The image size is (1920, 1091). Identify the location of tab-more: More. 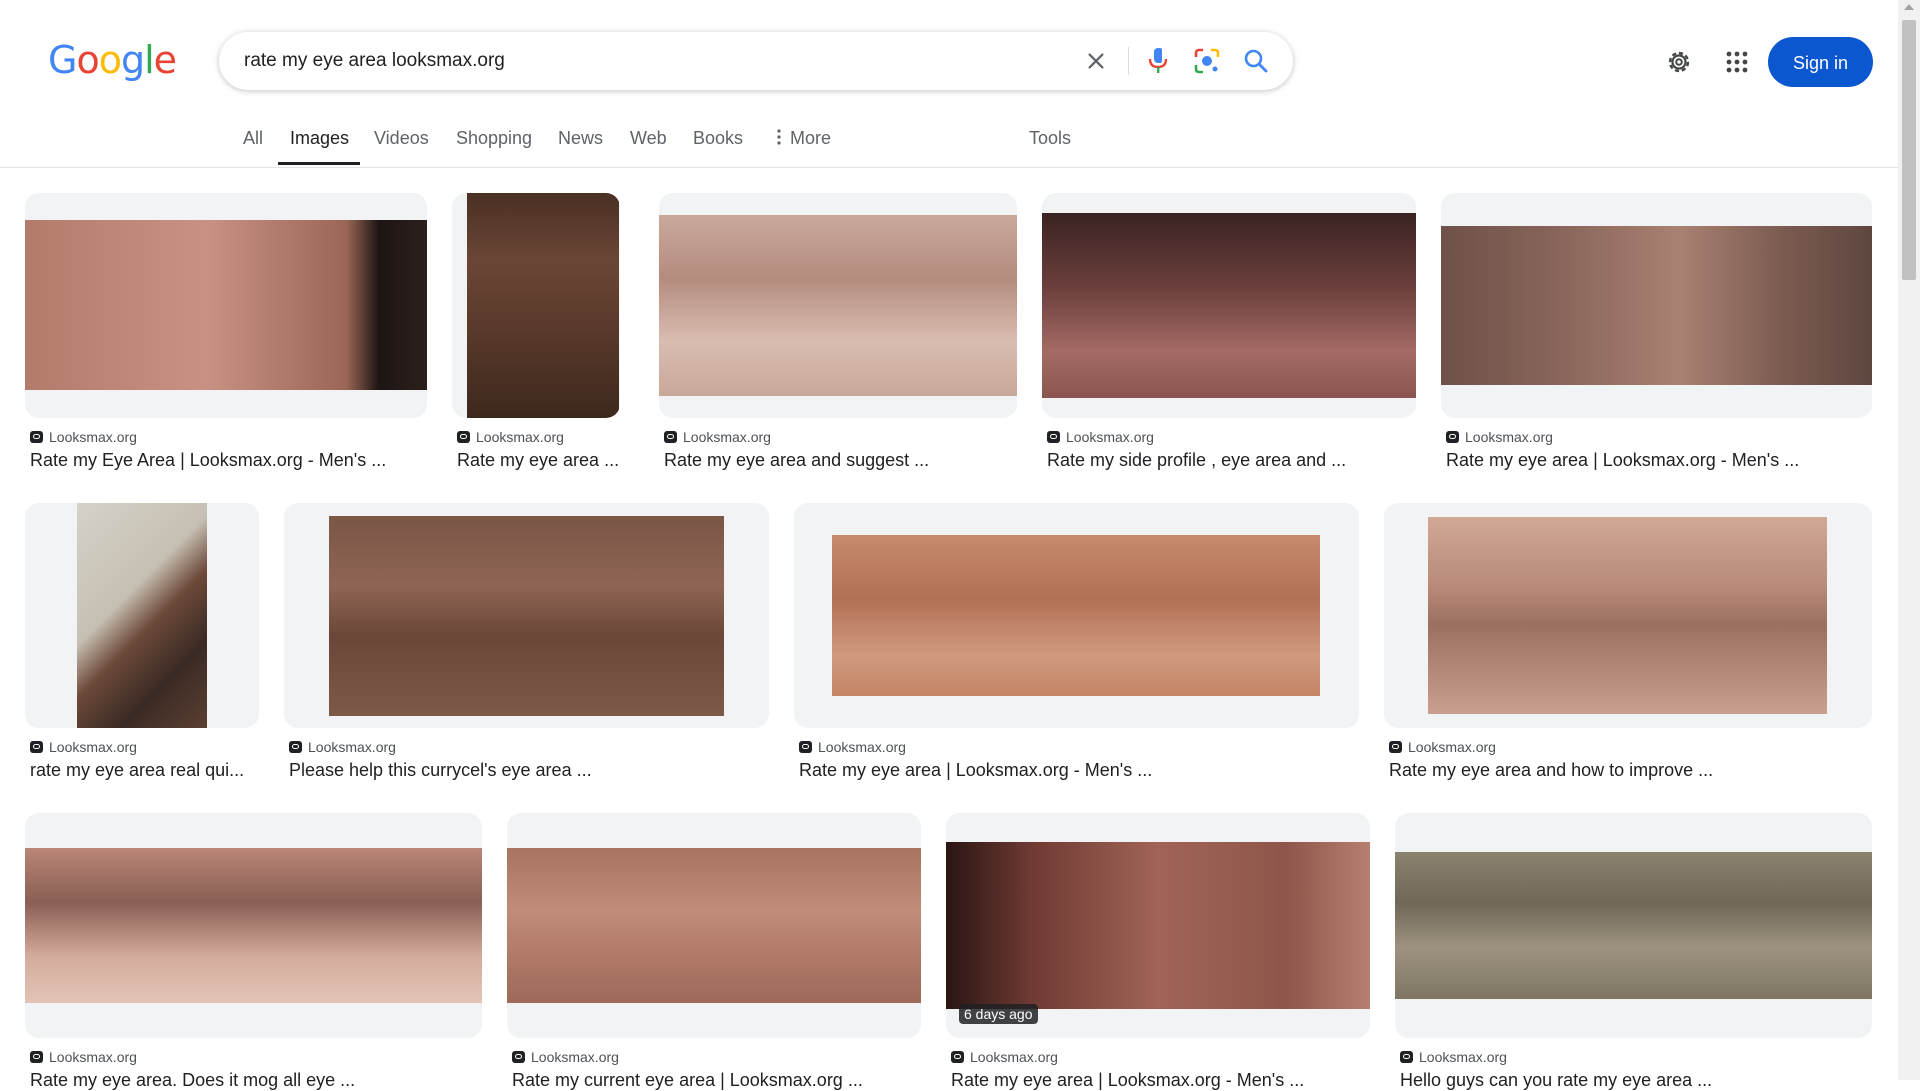
(804, 139).